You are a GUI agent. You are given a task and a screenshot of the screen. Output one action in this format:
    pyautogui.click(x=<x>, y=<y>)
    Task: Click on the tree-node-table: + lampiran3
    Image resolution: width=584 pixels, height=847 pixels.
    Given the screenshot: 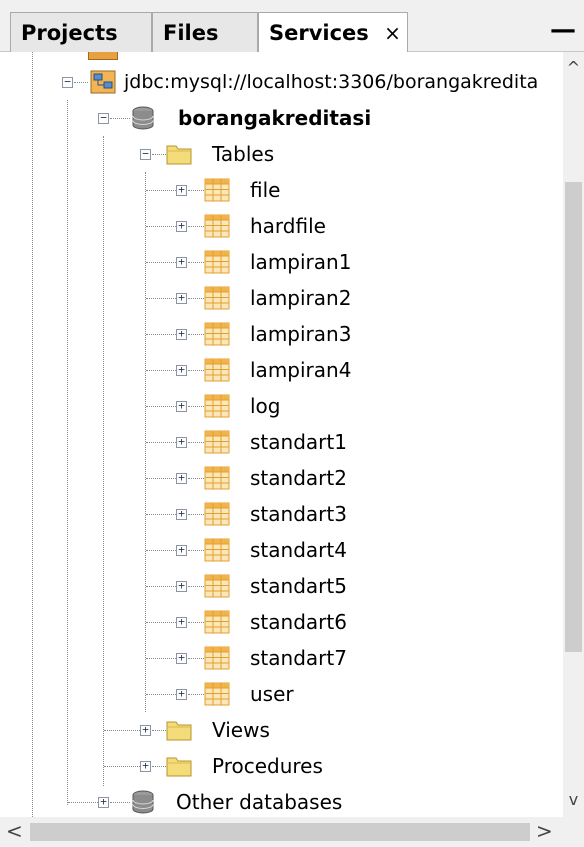 What is the action you would take?
    pyautogui.click(x=281, y=334)
    